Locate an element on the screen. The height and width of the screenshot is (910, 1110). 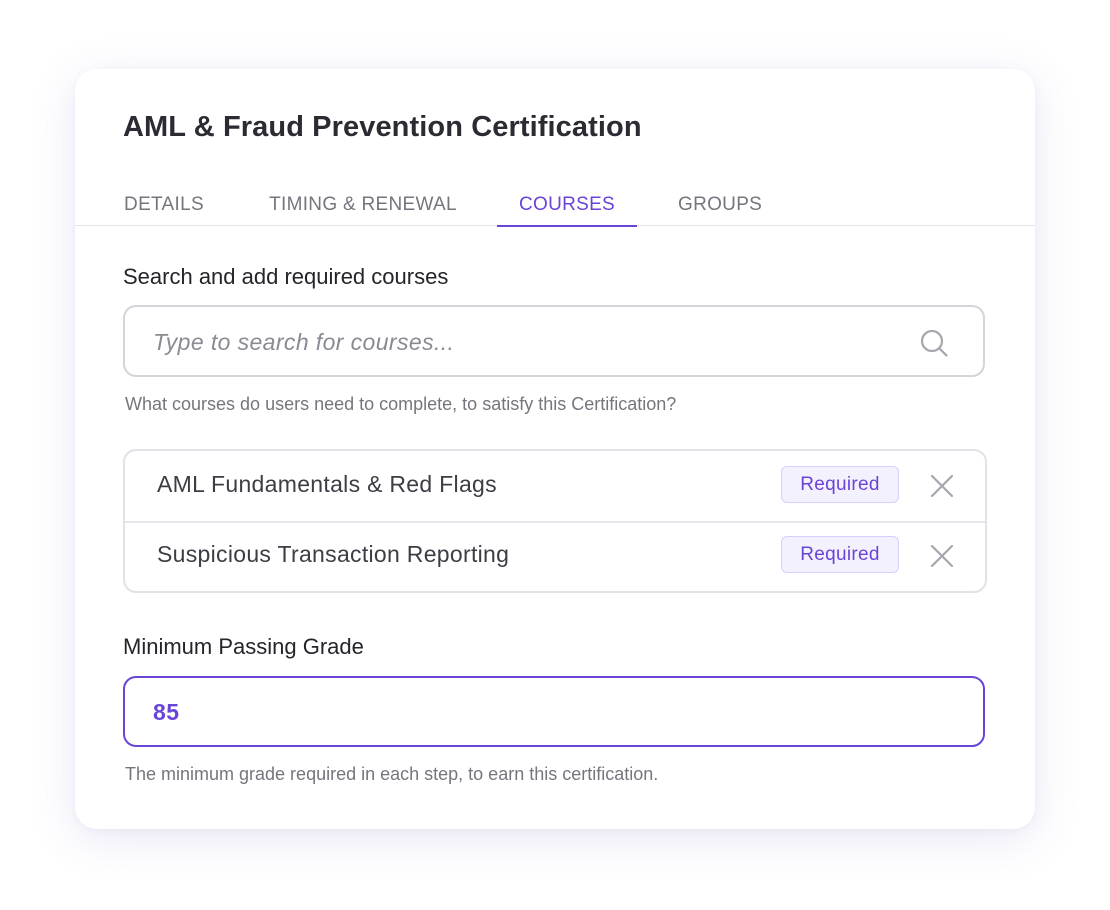
tab-courses: COURSES is located at coordinates (567, 208).